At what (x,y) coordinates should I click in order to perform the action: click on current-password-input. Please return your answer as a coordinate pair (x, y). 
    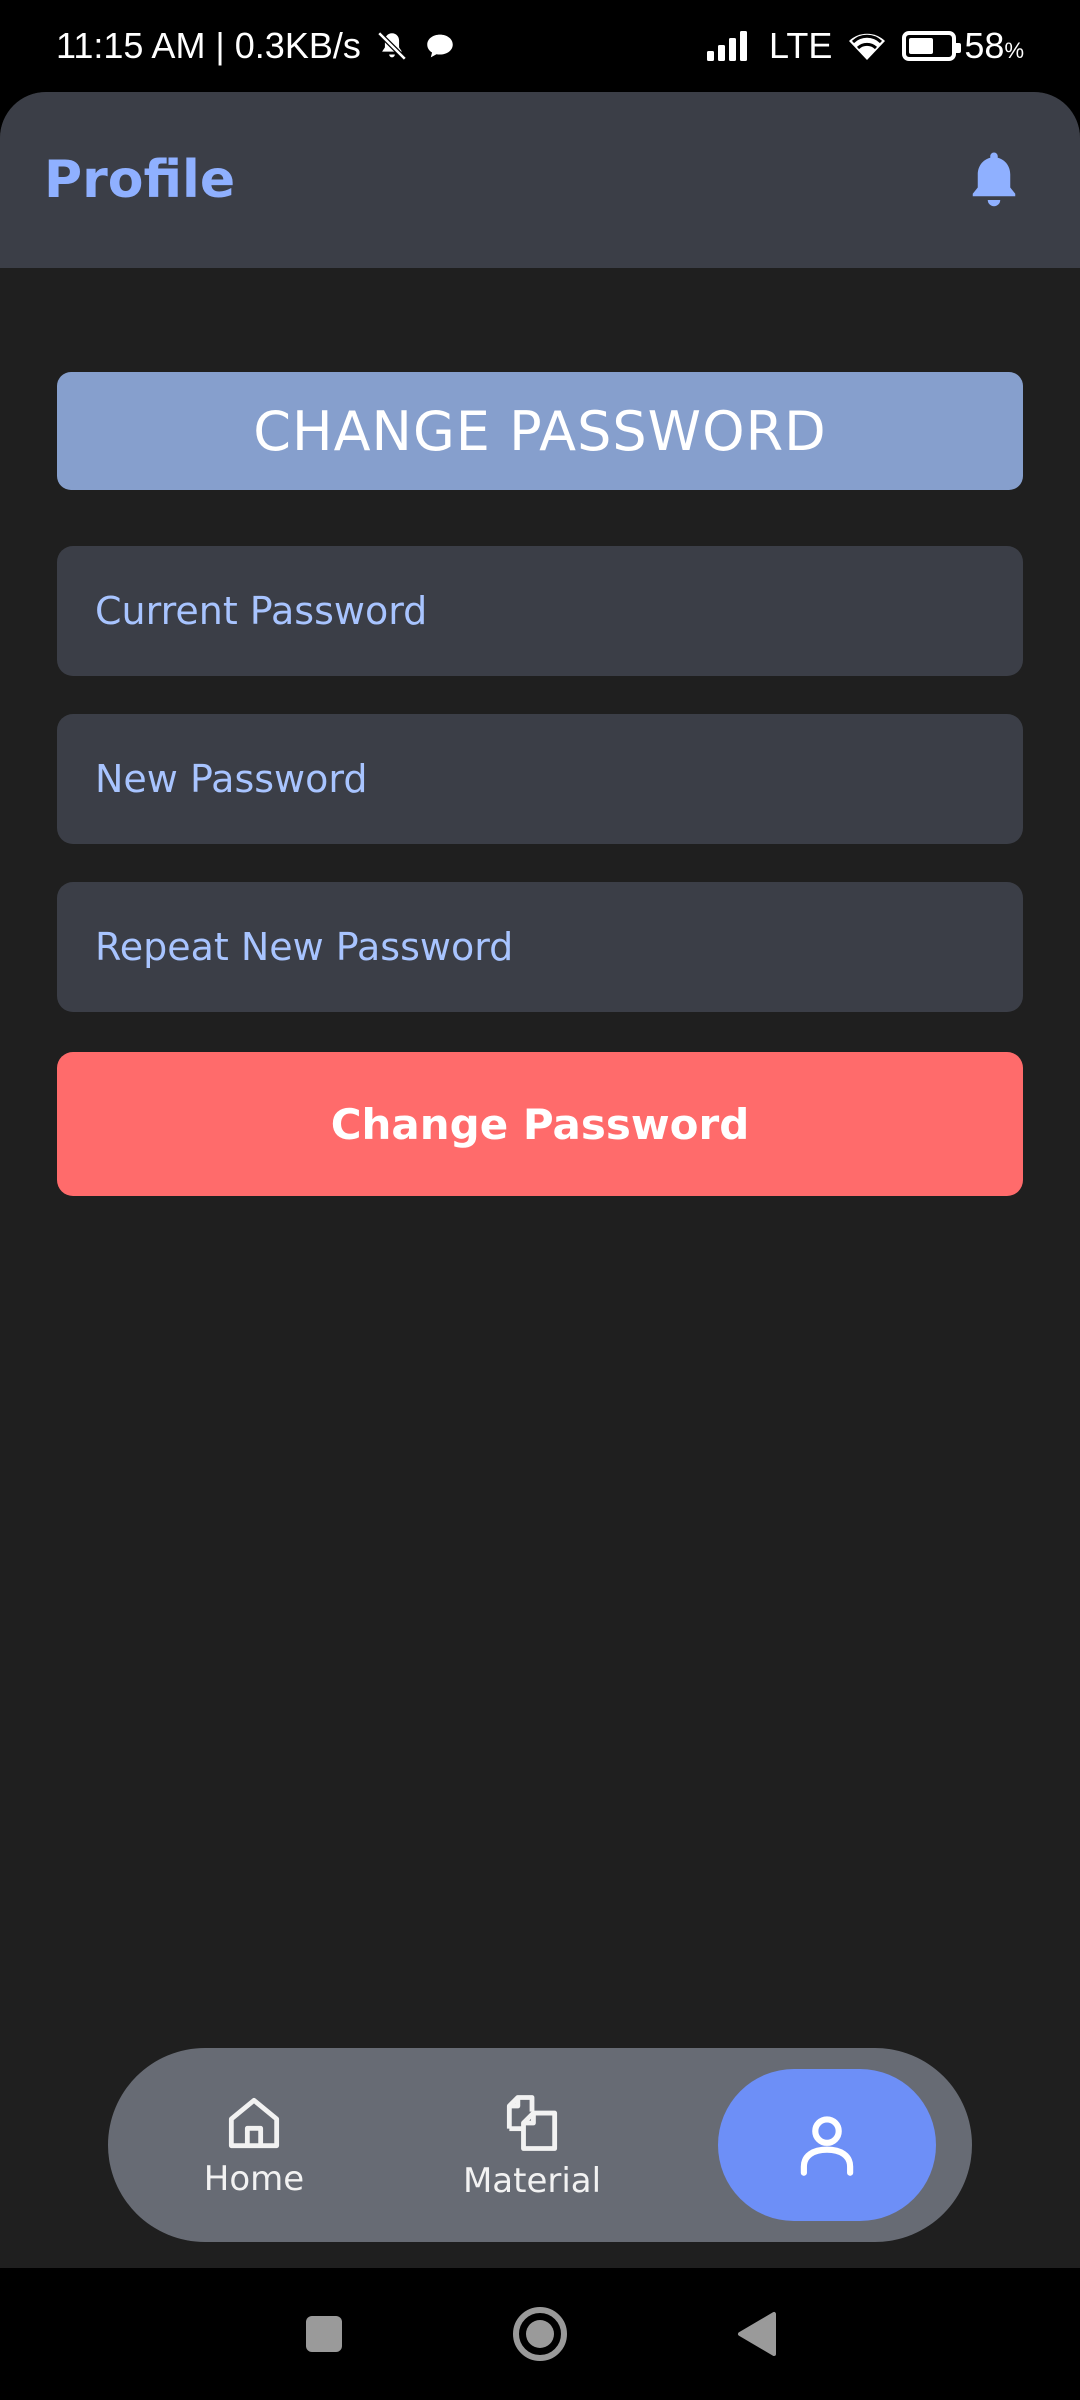
    Looking at the image, I should click on (540, 611).